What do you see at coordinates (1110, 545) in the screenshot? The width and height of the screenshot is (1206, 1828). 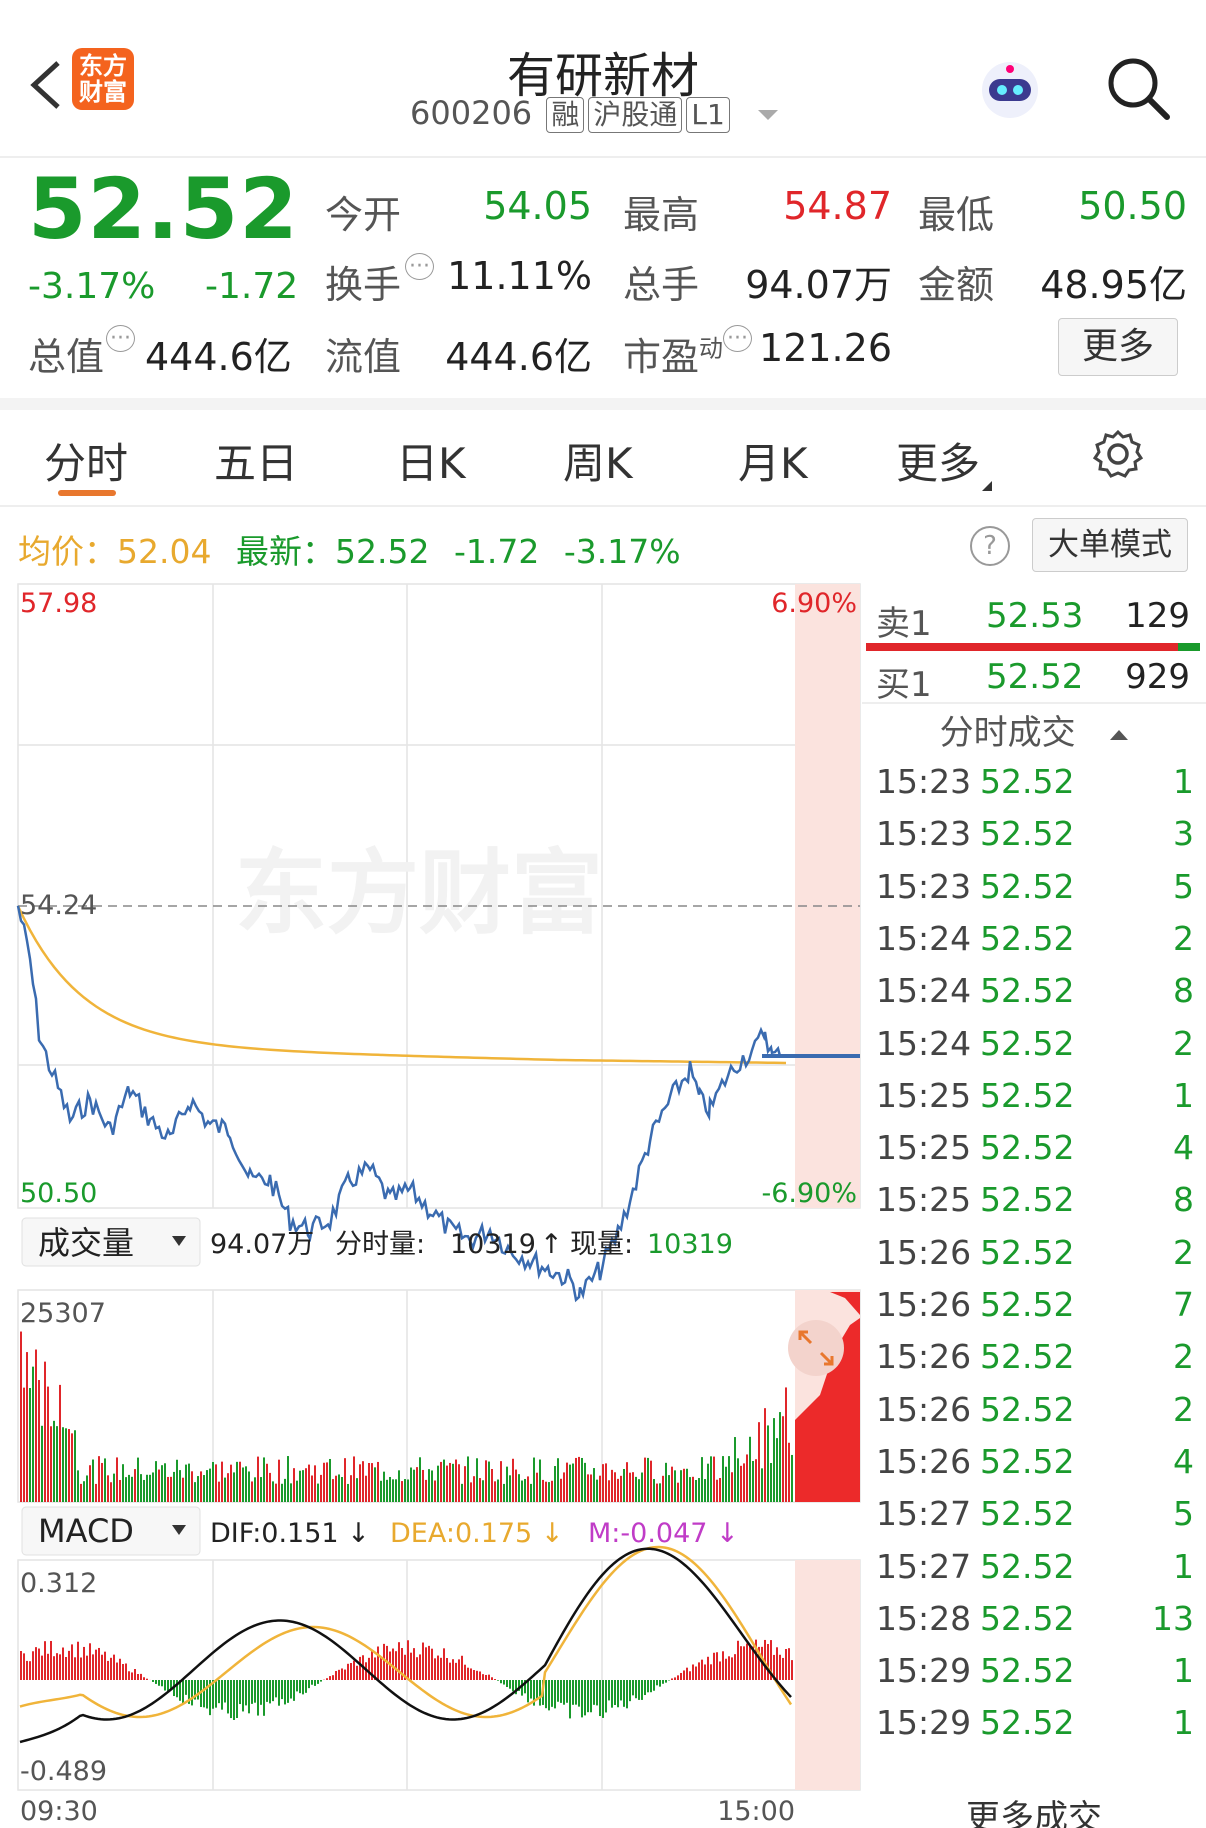 I see `big-order-mode-button: 大单模式` at bounding box center [1110, 545].